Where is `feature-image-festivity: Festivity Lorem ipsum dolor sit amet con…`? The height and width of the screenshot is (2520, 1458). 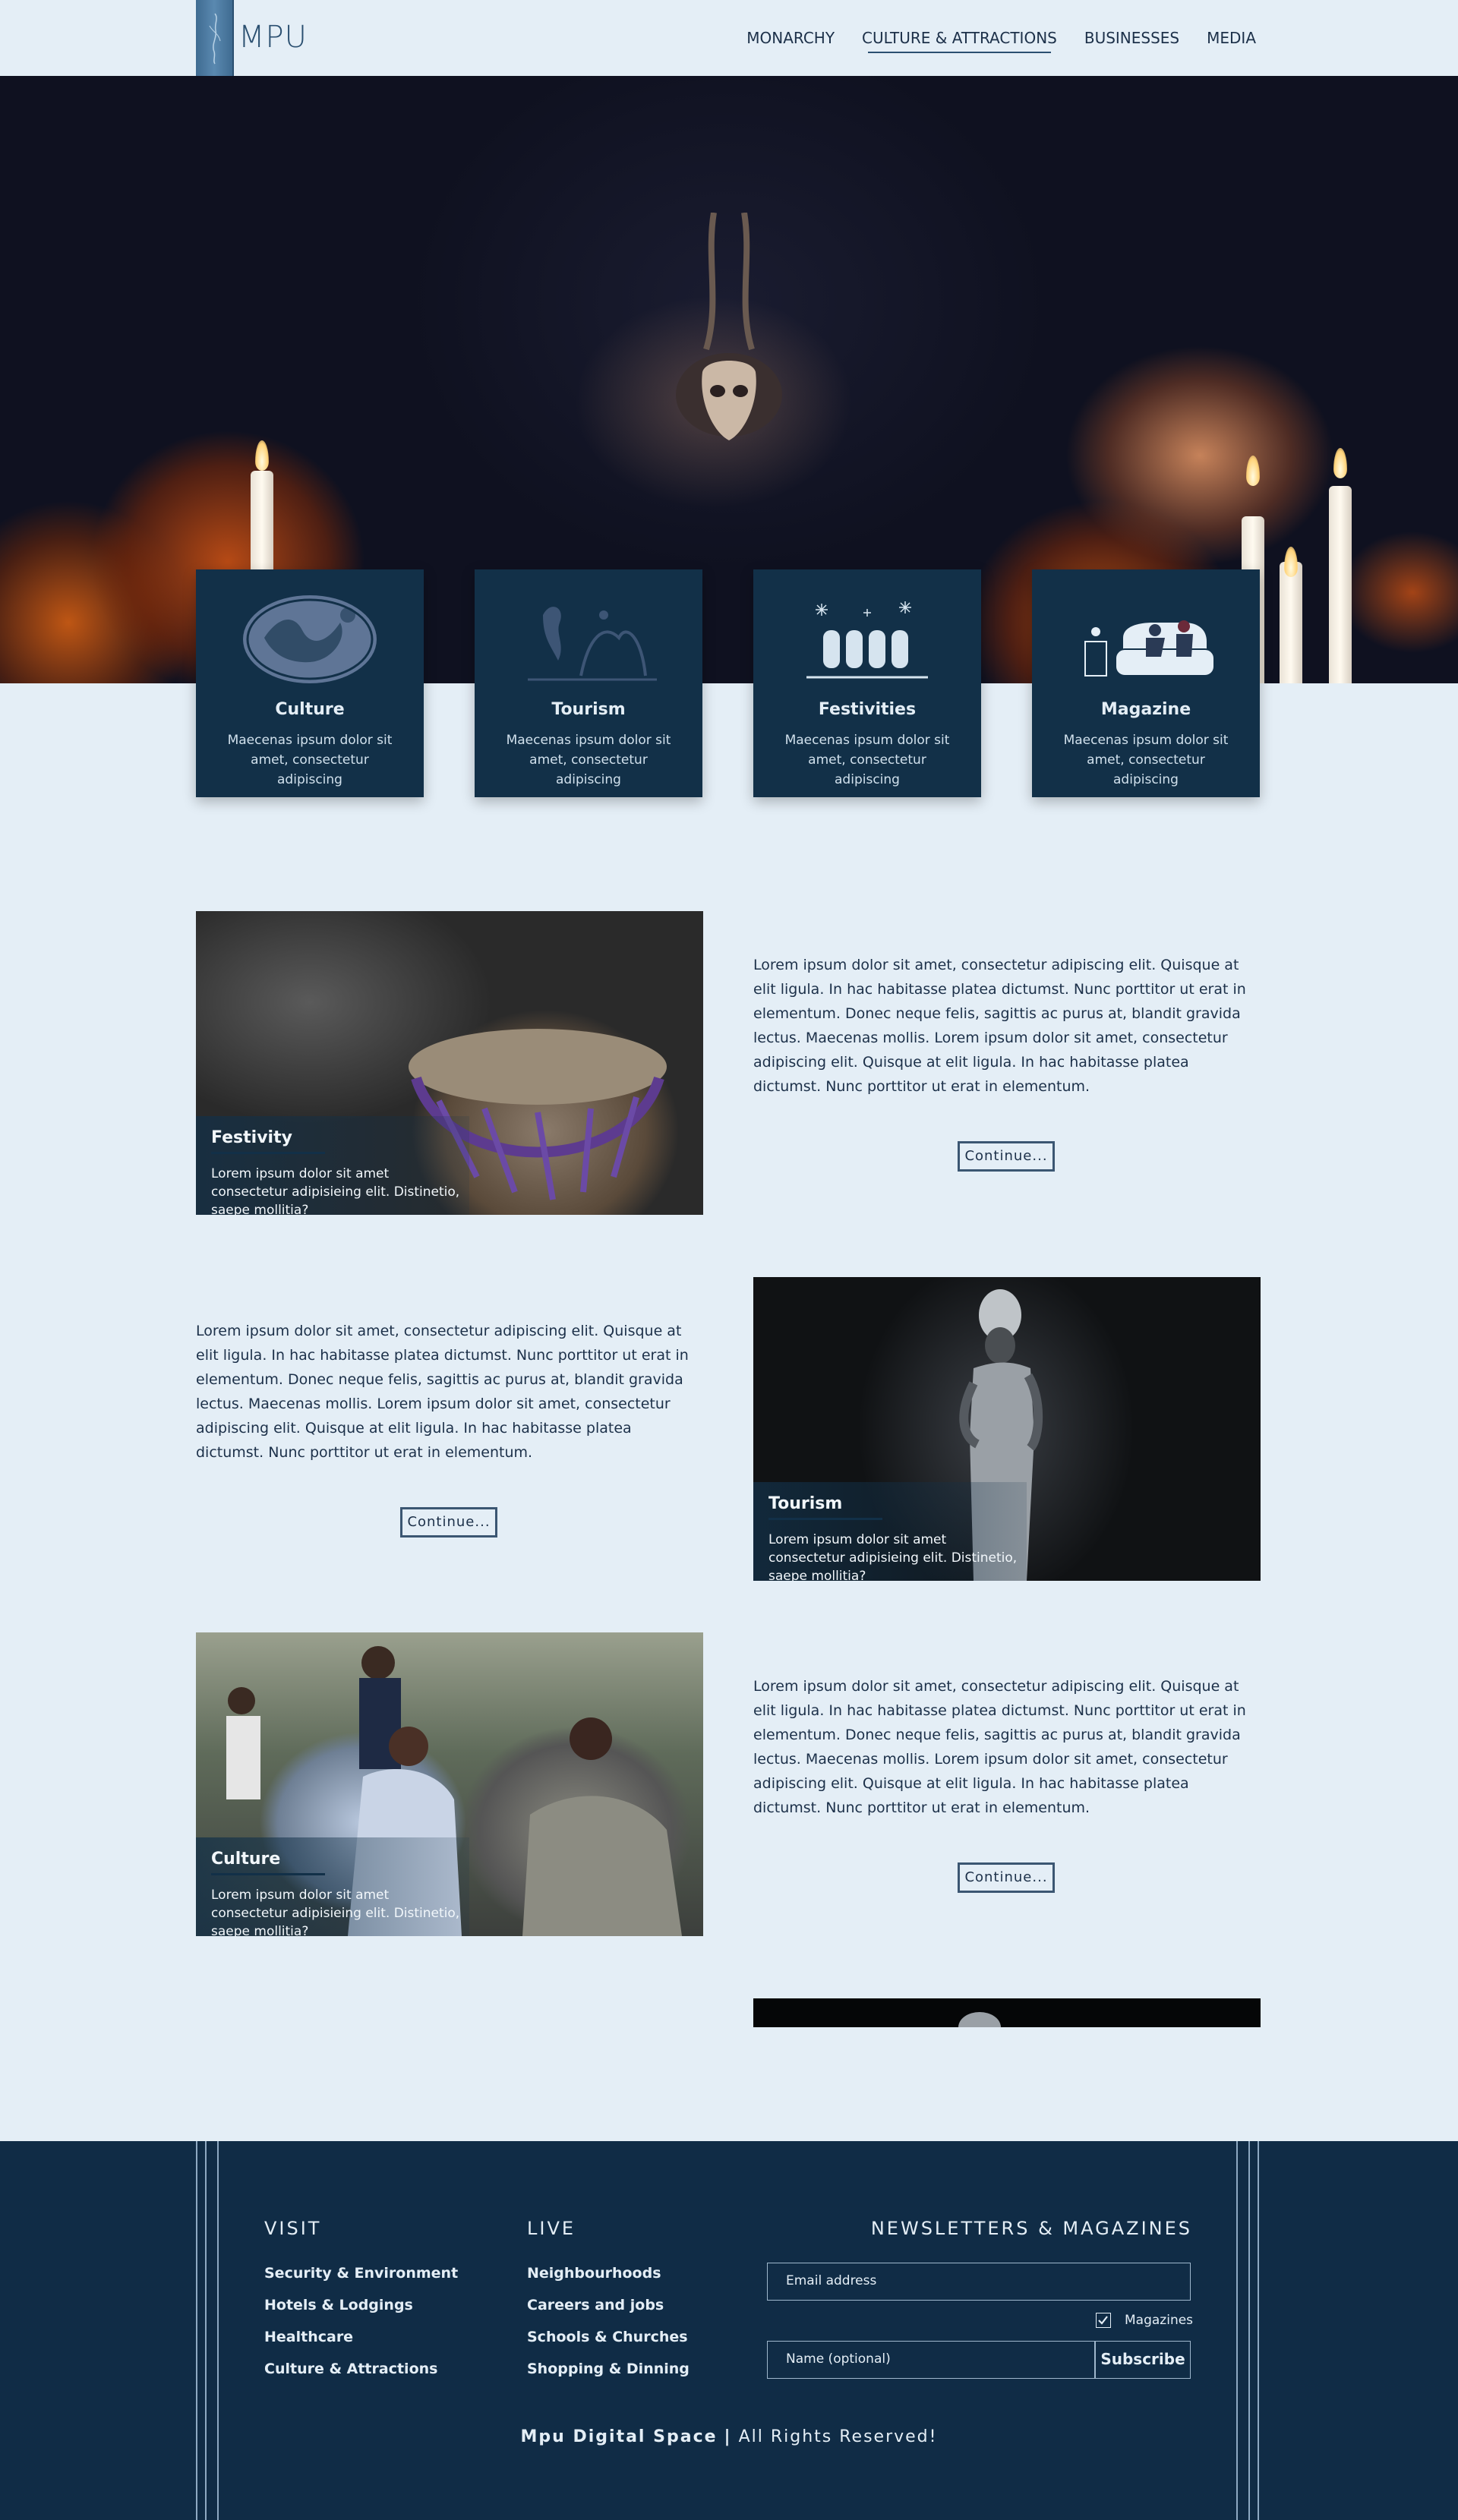 feature-image-festivity: Festivity Lorem ipsum dolor sit amet con… is located at coordinates (450, 1063).